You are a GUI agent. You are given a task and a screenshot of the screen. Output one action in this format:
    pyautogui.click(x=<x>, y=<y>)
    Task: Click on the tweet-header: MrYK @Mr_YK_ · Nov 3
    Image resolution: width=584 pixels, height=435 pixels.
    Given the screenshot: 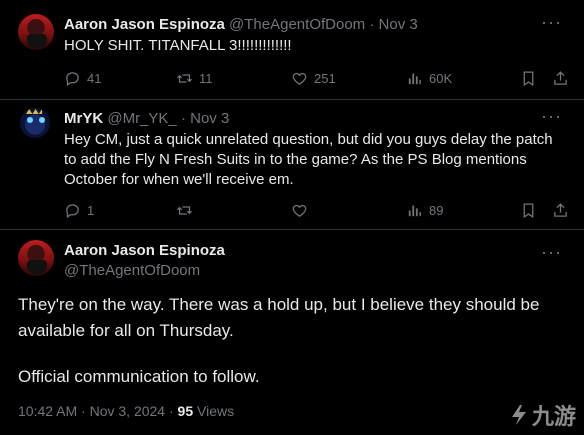 What is the action you would take?
    pyautogui.click(x=146, y=118)
    